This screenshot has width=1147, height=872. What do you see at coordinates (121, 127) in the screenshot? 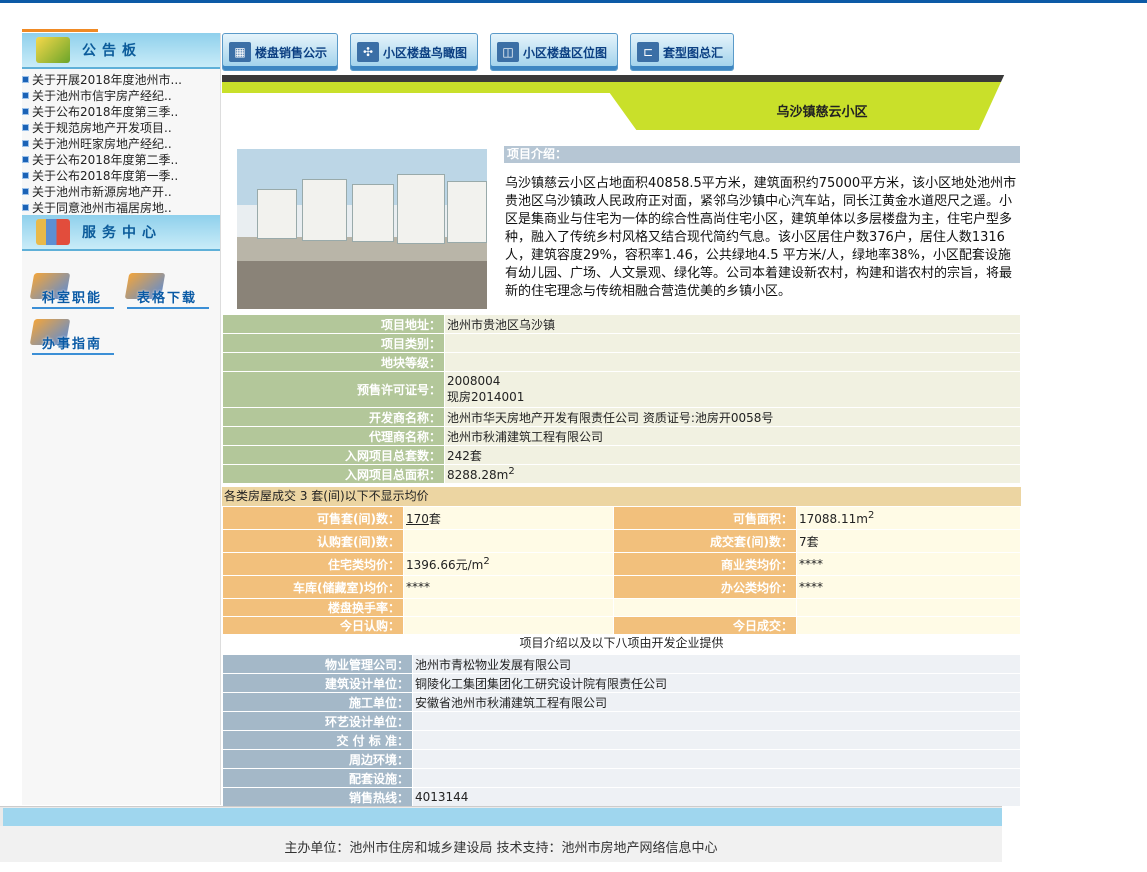
I see `notice-item: 关于规范房地产开发项目..` at bounding box center [121, 127].